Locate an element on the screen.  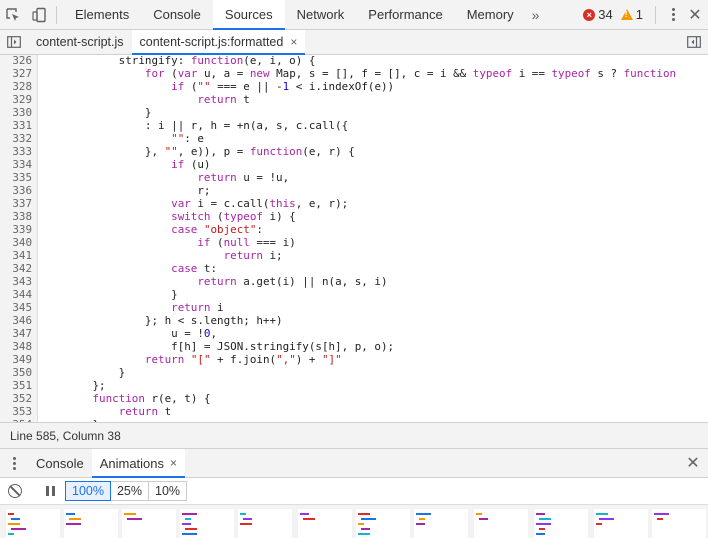
code-text: if (null === i) is located at coordinates (167, 242).